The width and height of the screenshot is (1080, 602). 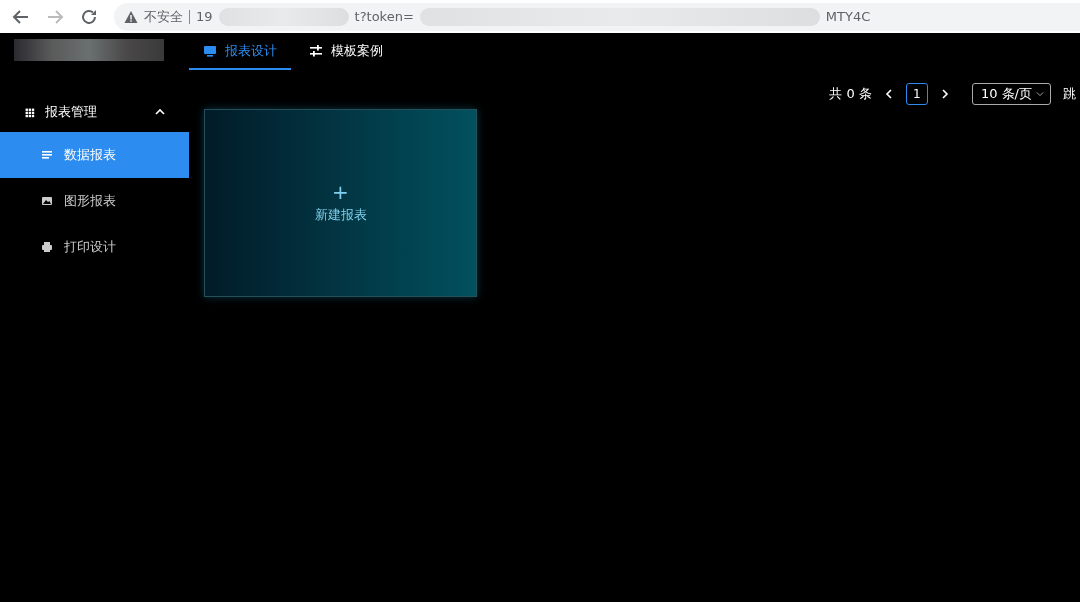 What do you see at coordinates (94, 112) in the screenshot?
I see `menu-group: 报表管理` at bounding box center [94, 112].